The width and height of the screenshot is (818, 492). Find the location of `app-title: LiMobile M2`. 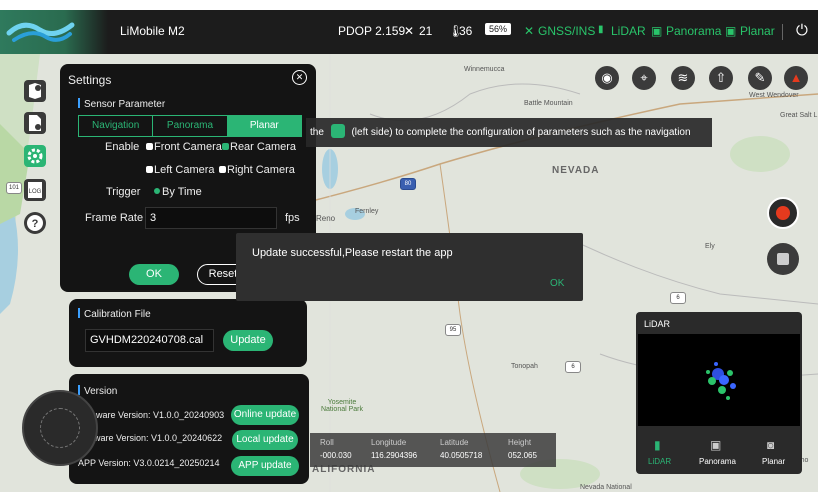

app-title: LiMobile M2 is located at coordinates (152, 31).